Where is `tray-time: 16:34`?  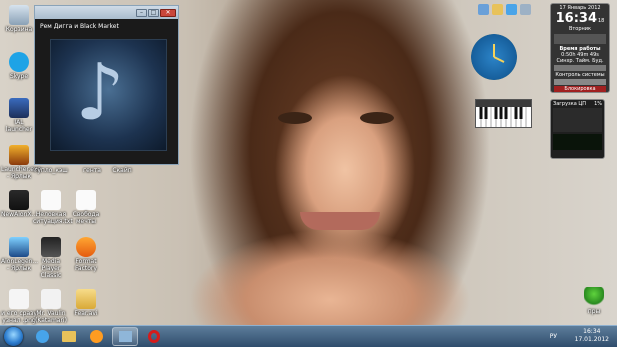 tray-time: 16:34 is located at coordinates (592, 331).